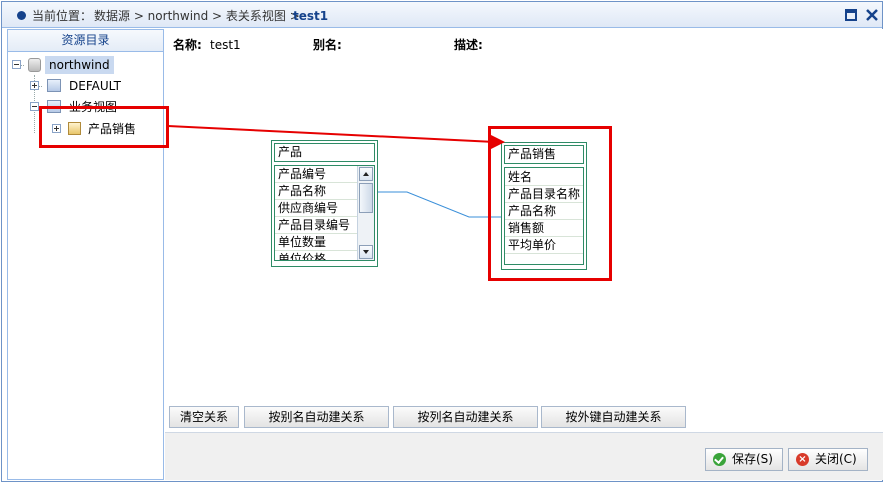  Describe the element at coordinates (498, 142) in the screenshot. I see `annotation-arrow-head` at that location.